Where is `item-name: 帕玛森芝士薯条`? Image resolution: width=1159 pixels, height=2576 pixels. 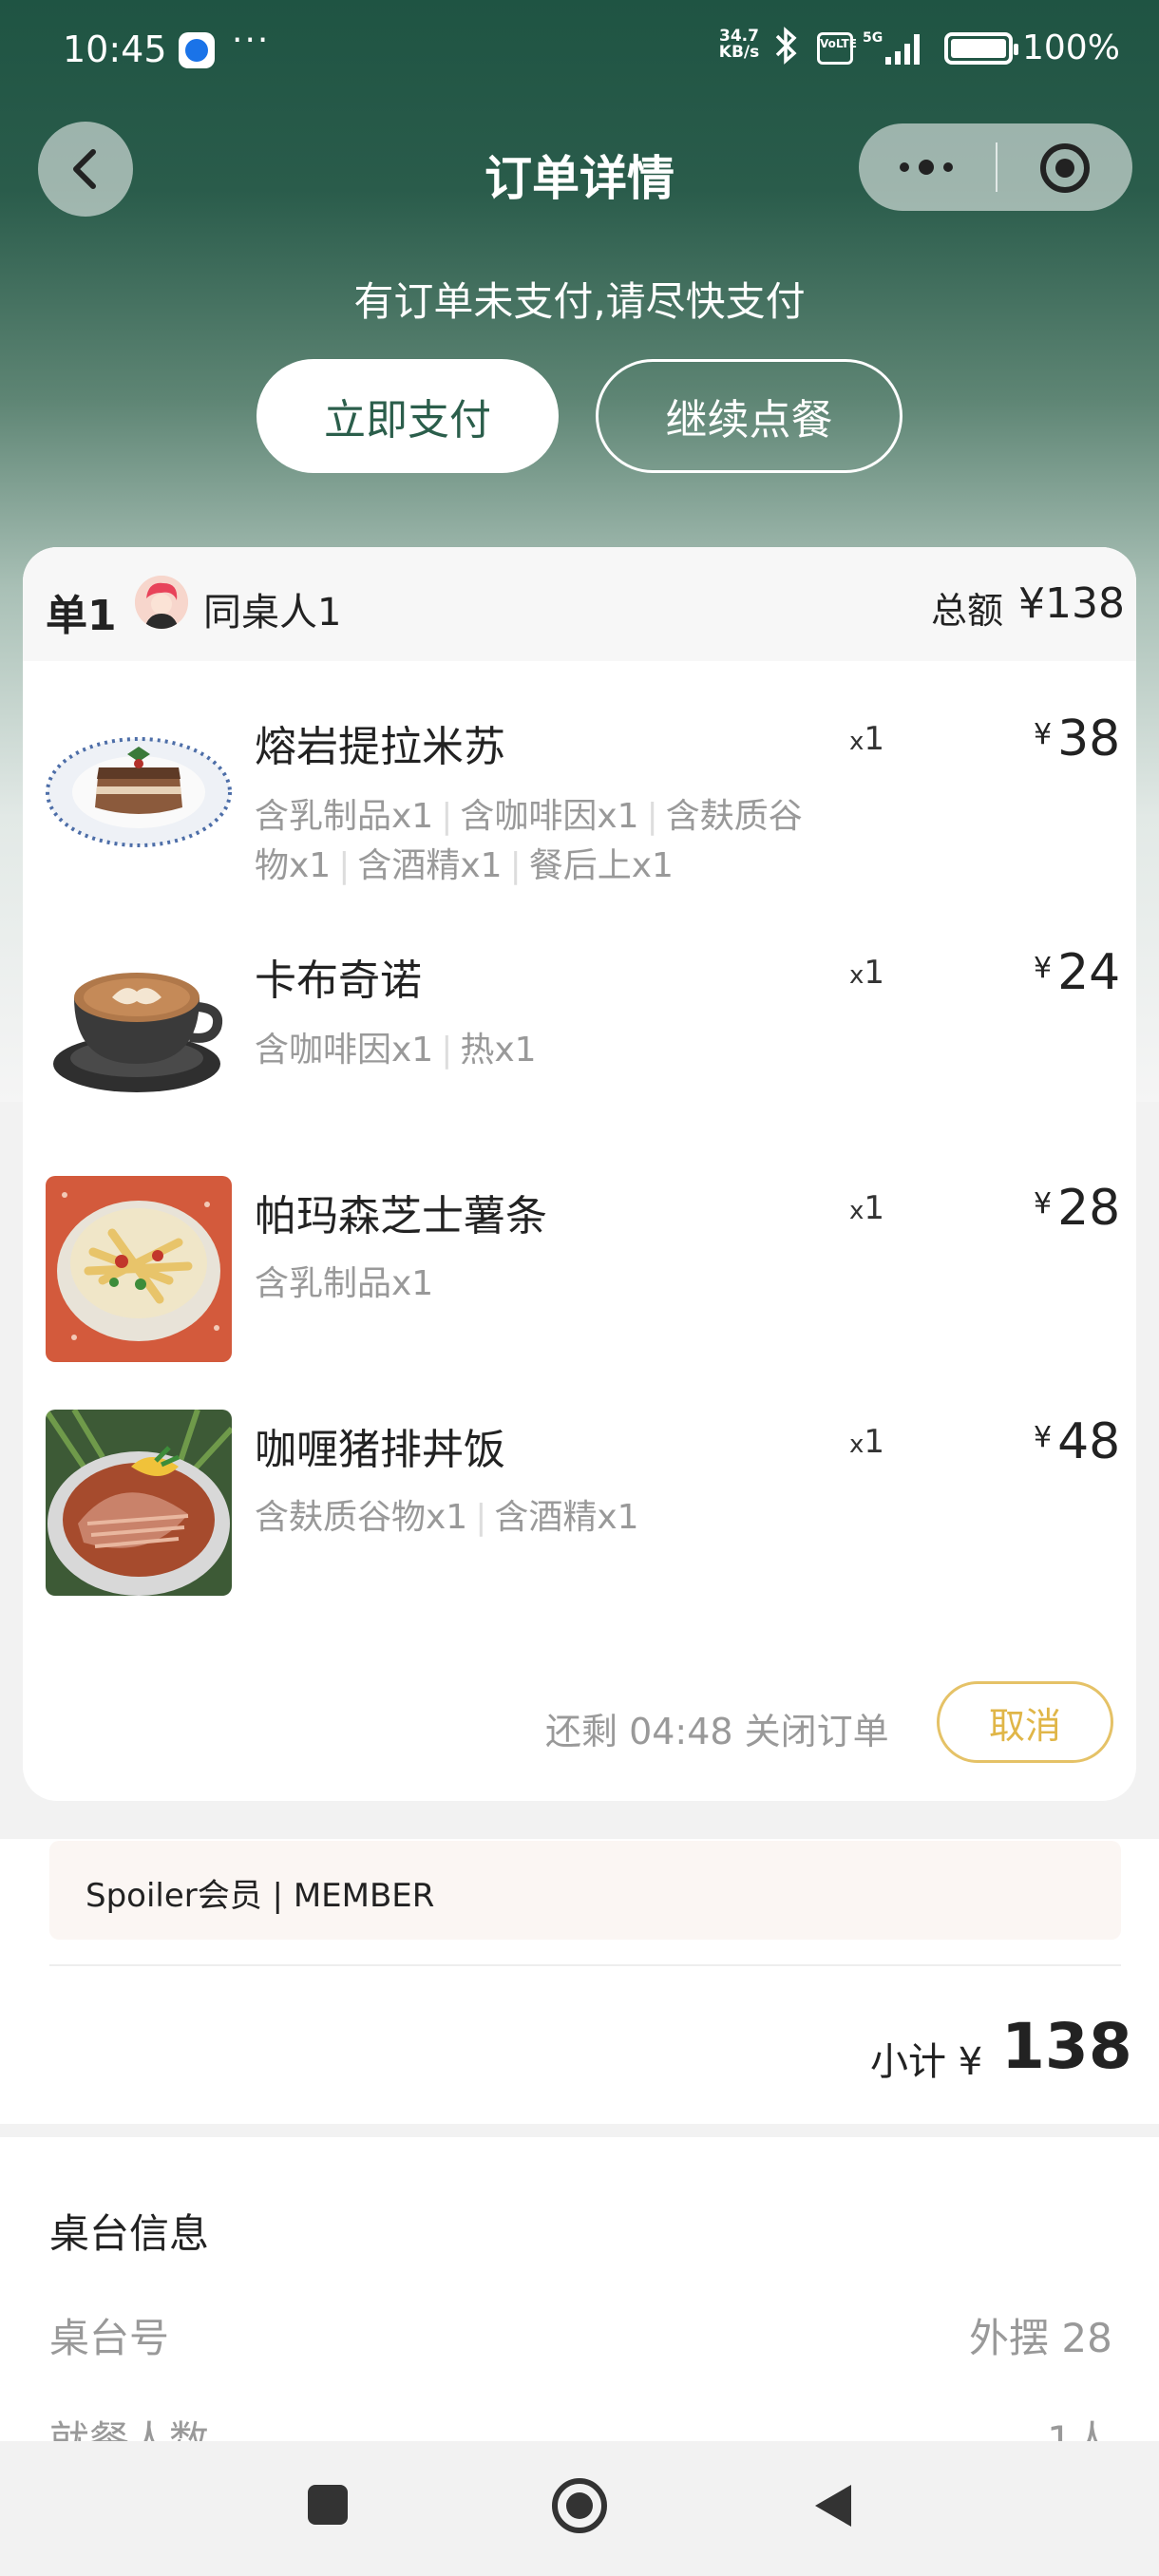
item-name: 帕玛森芝士薯条 is located at coordinates (401, 1216).